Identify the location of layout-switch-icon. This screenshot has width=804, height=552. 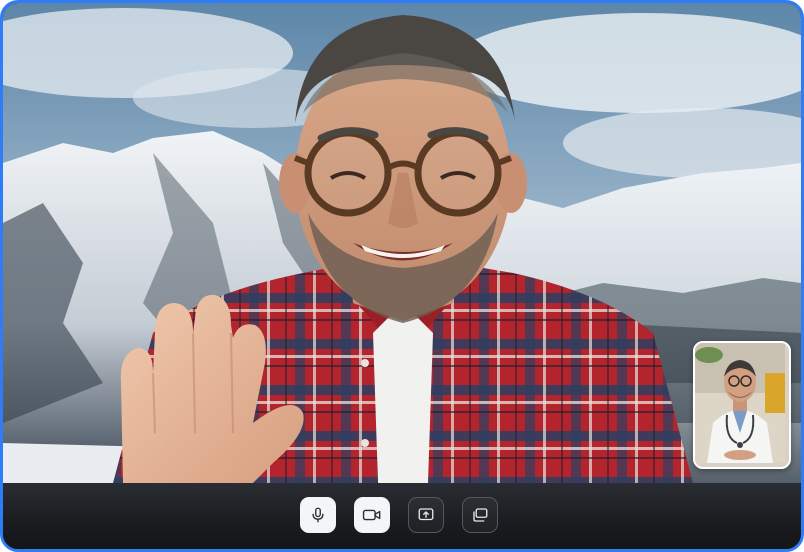
(480, 515).